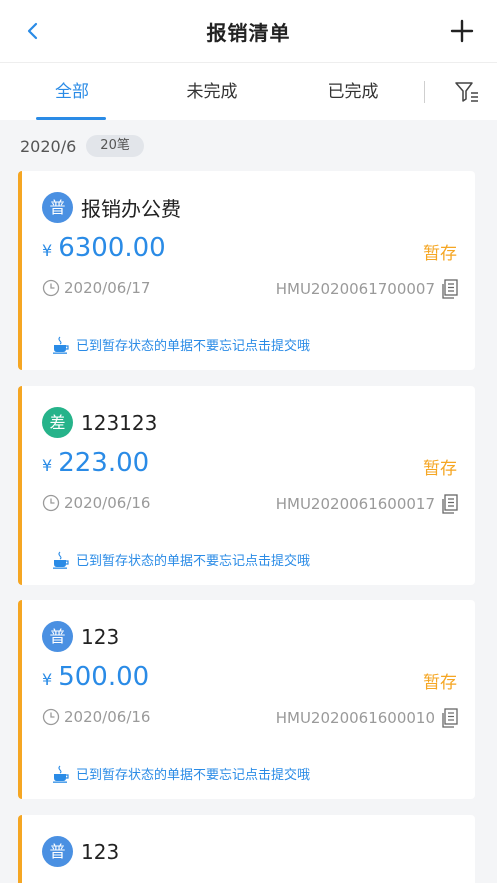 The width and height of the screenshot is (497, 883). I want to click on card-name: 123123, so click(119, 422).